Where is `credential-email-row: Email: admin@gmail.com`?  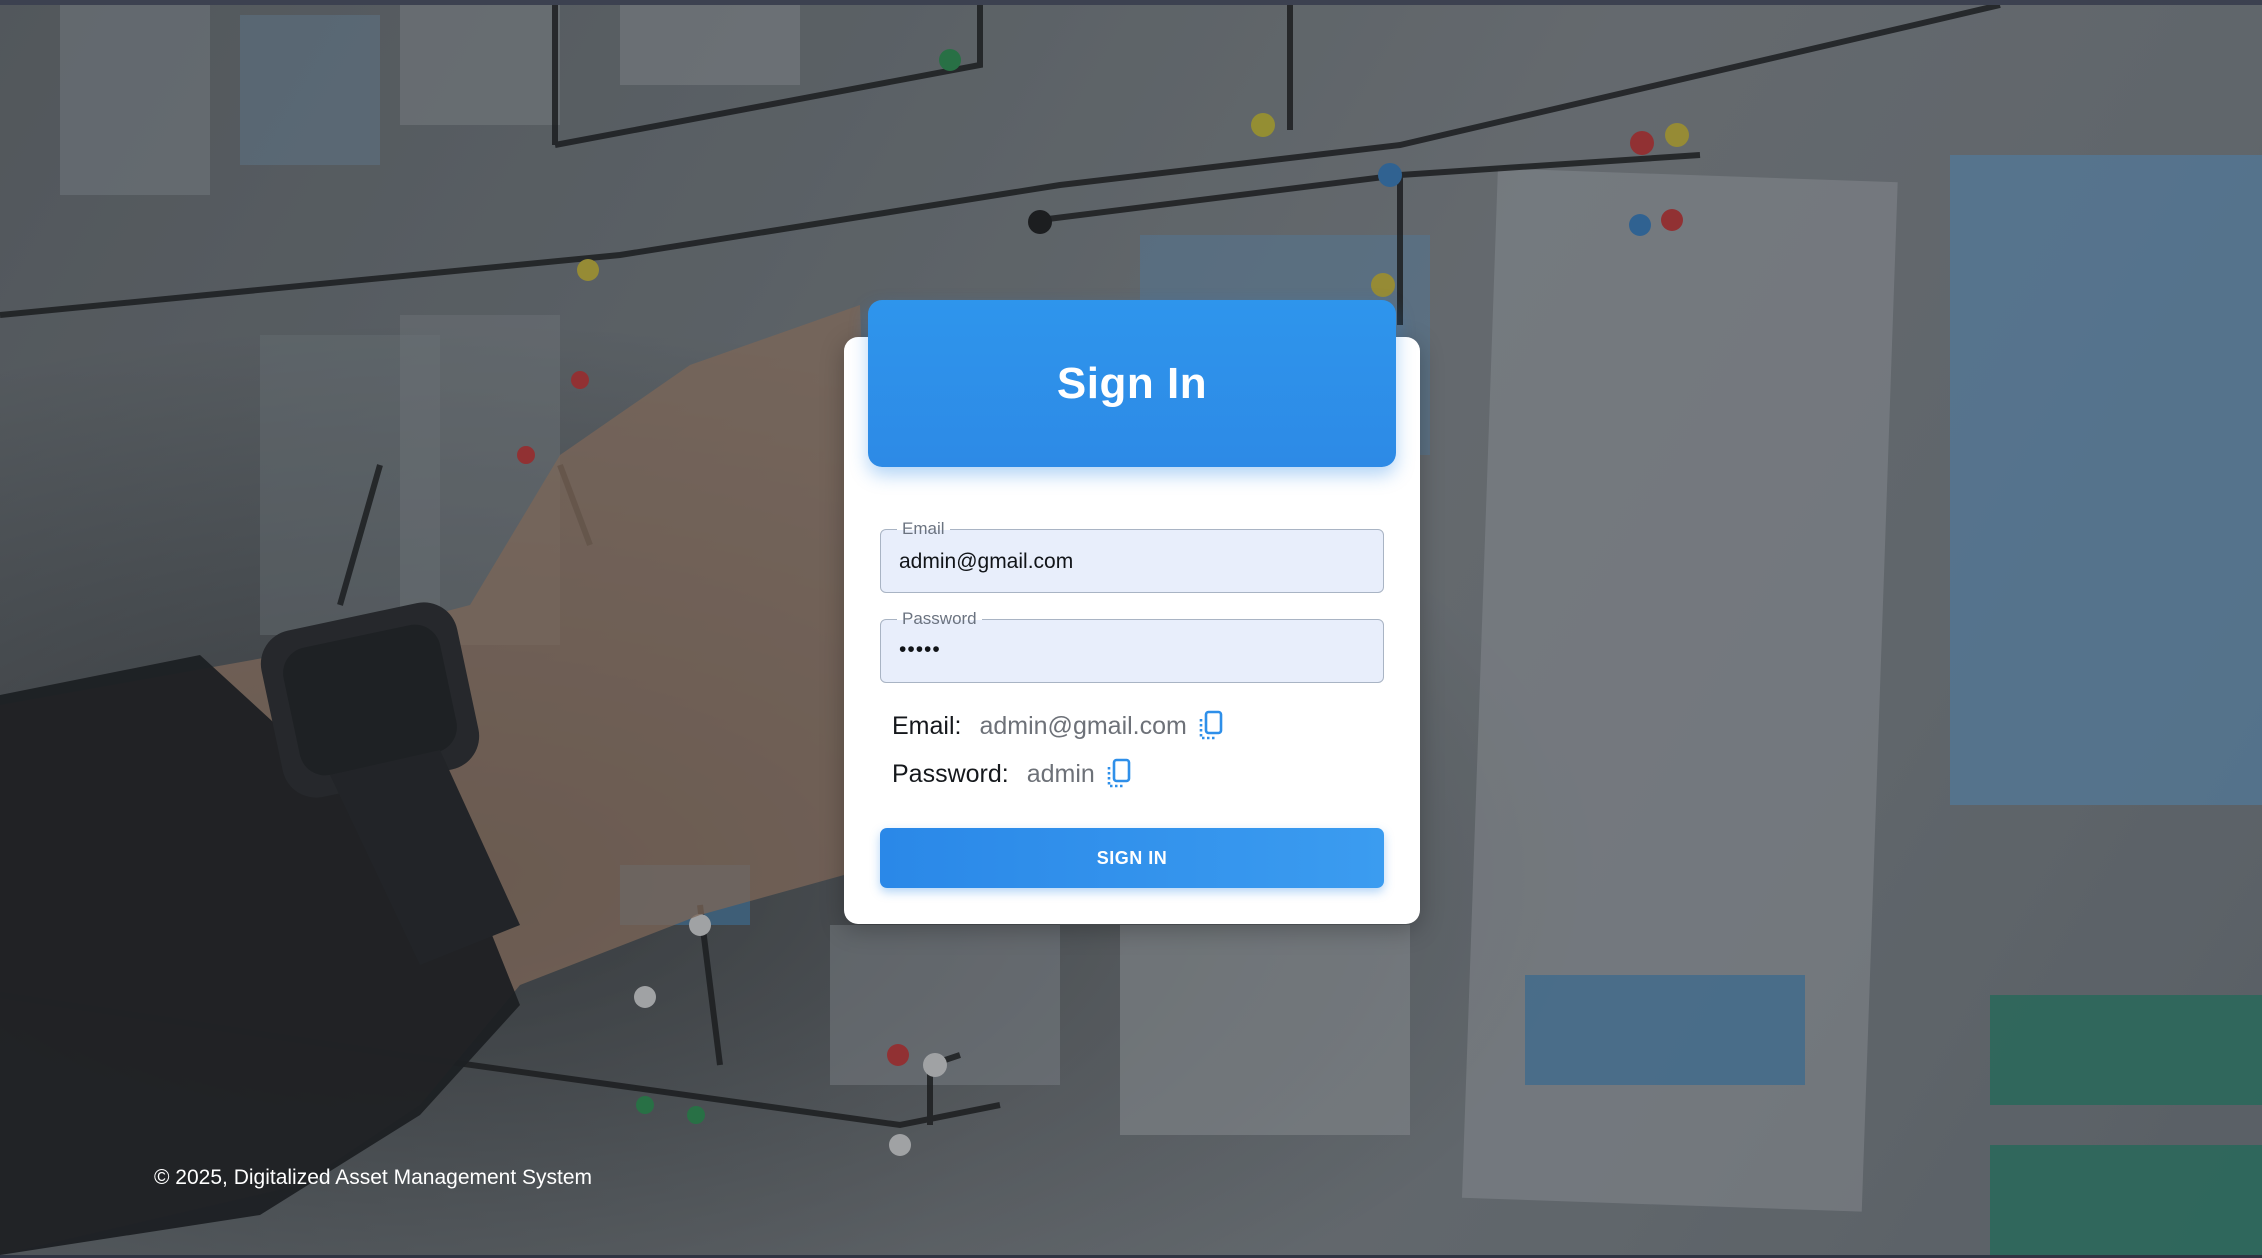
credential-email-row: Email: admin@gmail.com is located at coordinates (1058, 726).